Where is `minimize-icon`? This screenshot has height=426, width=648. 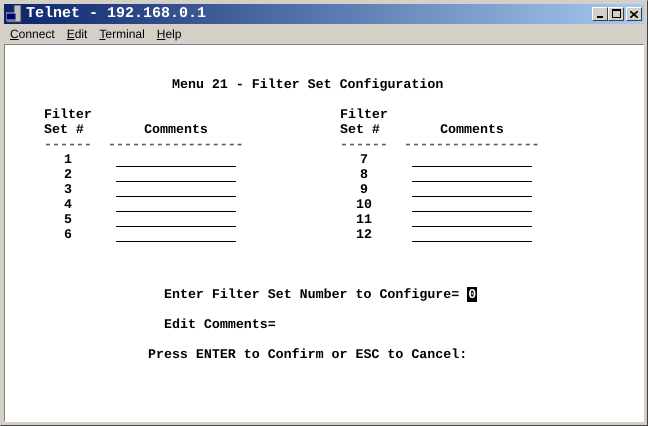 minimize-icon is located at coordinates (600, 17).